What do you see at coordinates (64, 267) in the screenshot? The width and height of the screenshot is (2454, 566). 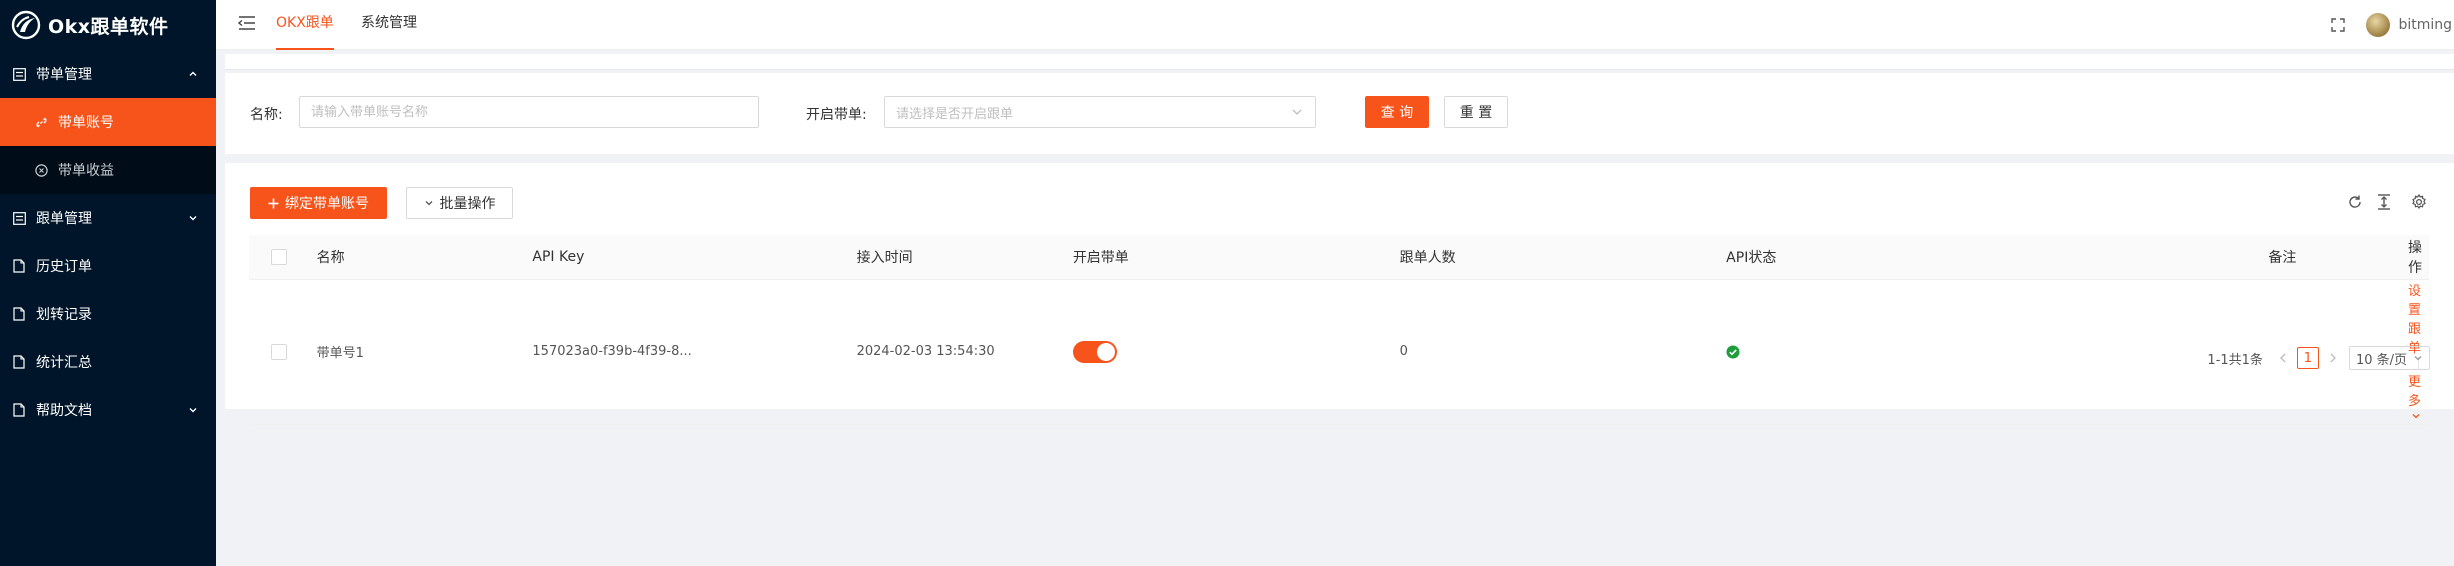 I see `sidebar-item-label: 历史订单` at bounding box center [64, 267].